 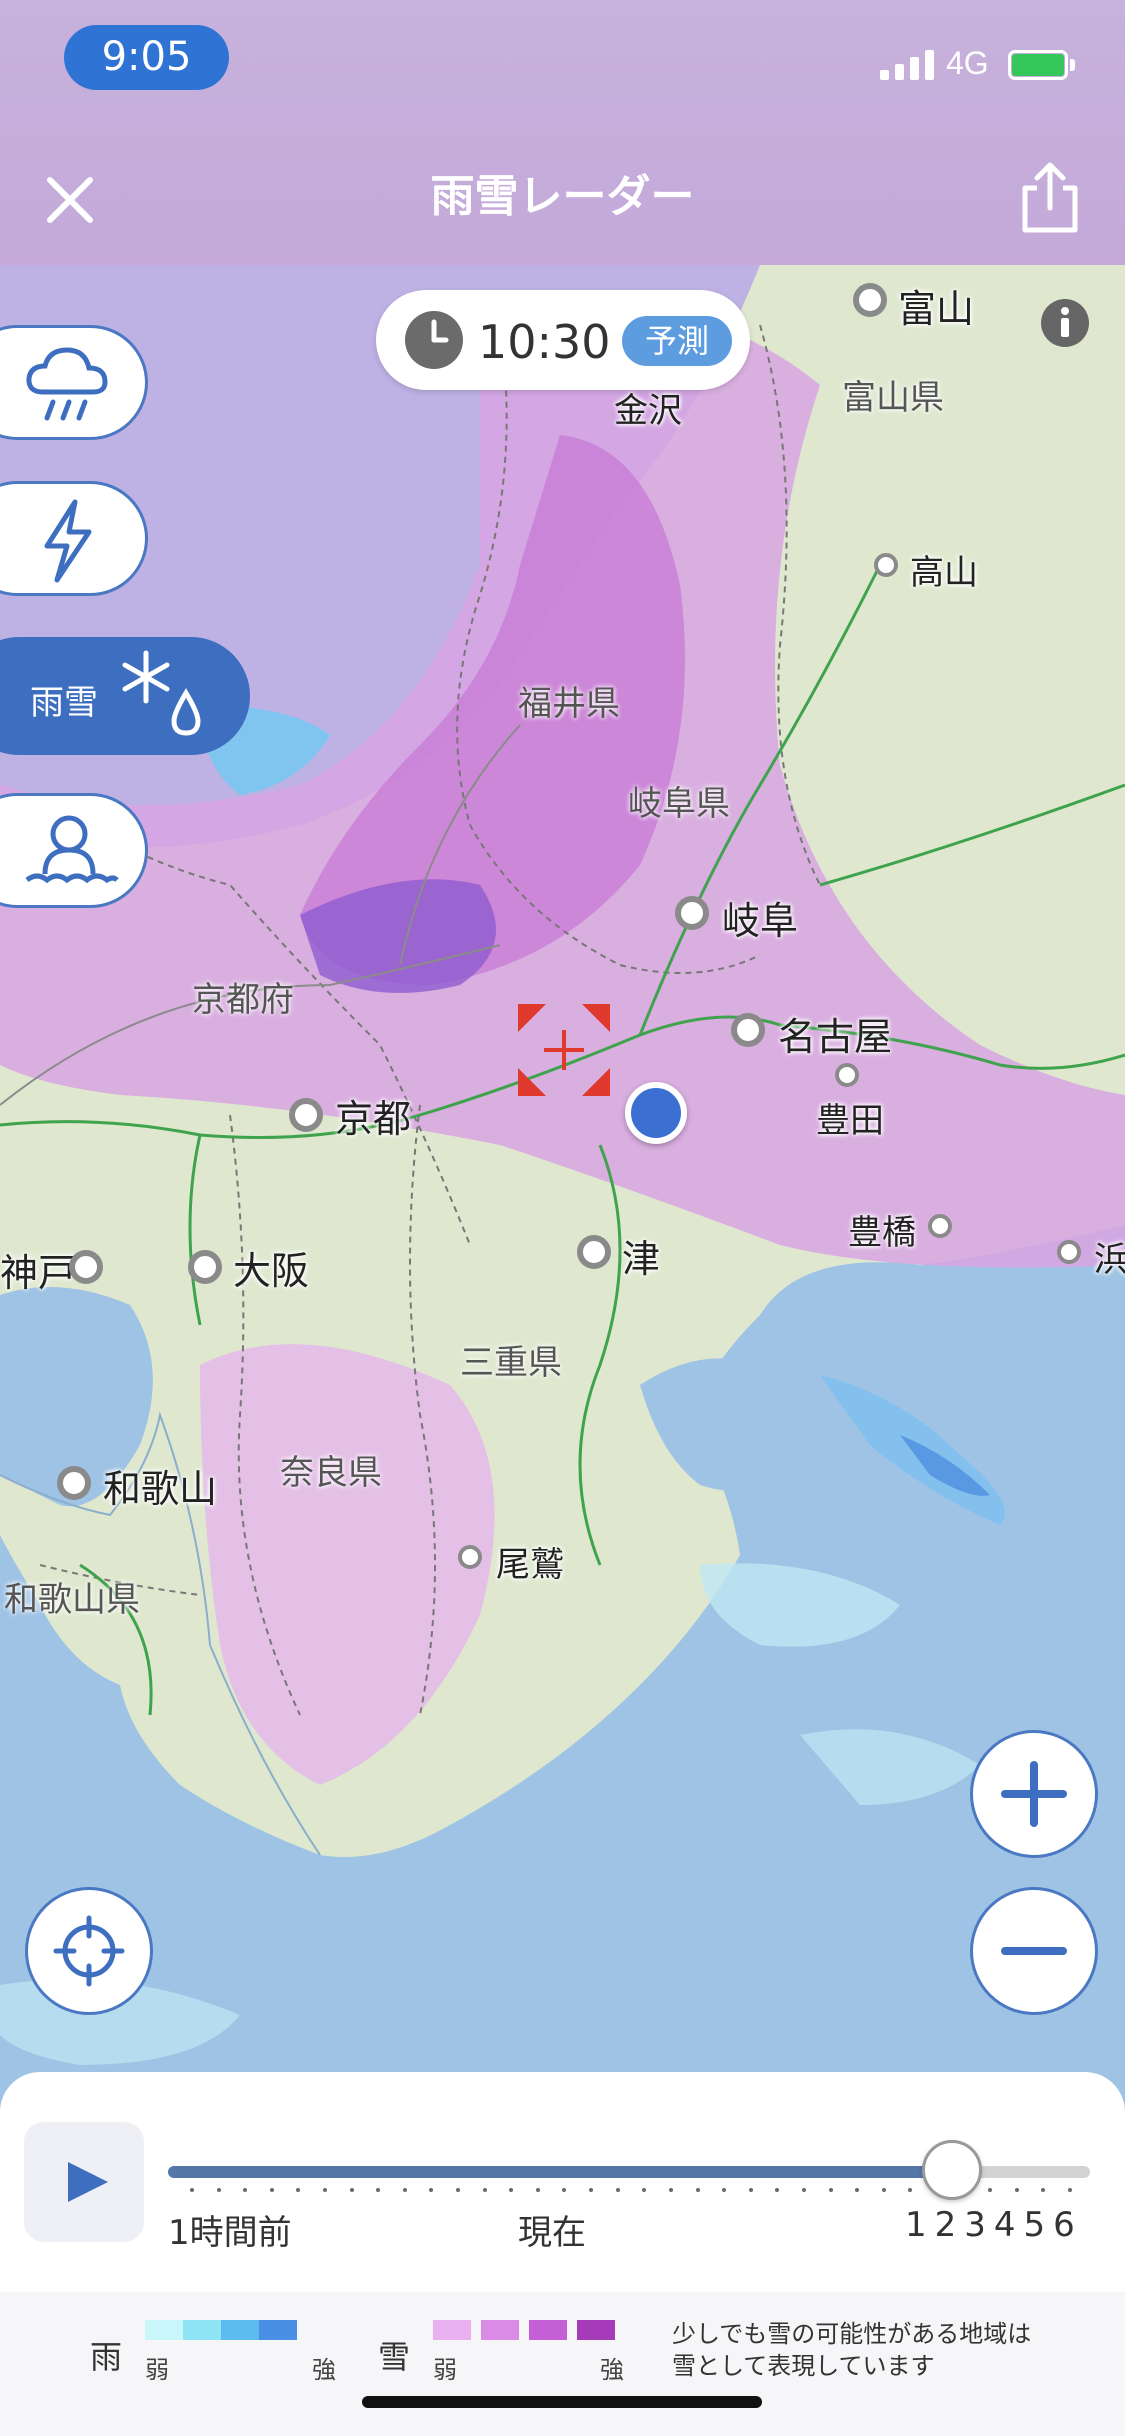 I want to click on pref-label-fukui: 福井県, so click(x=569, y=704).